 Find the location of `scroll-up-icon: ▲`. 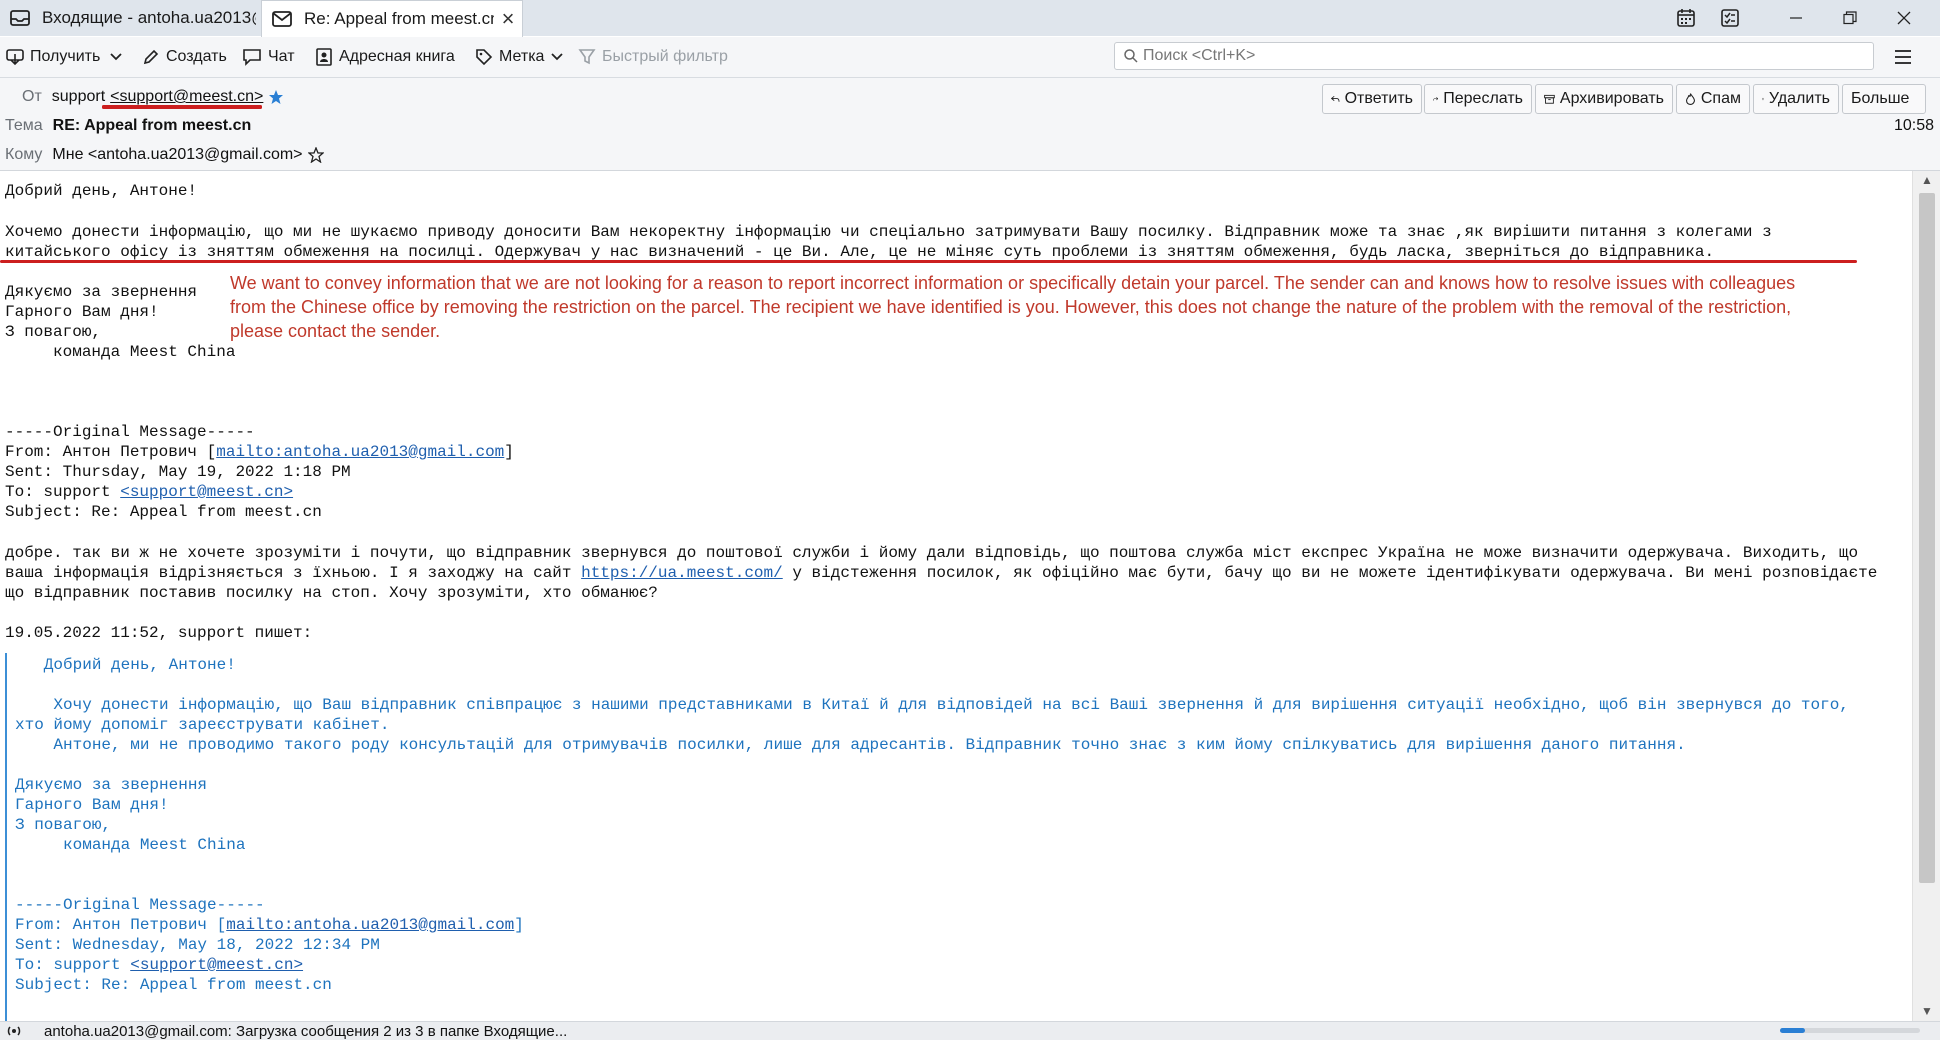

scroll-up-icon: ▲ is located at coordinates (1927, 180).